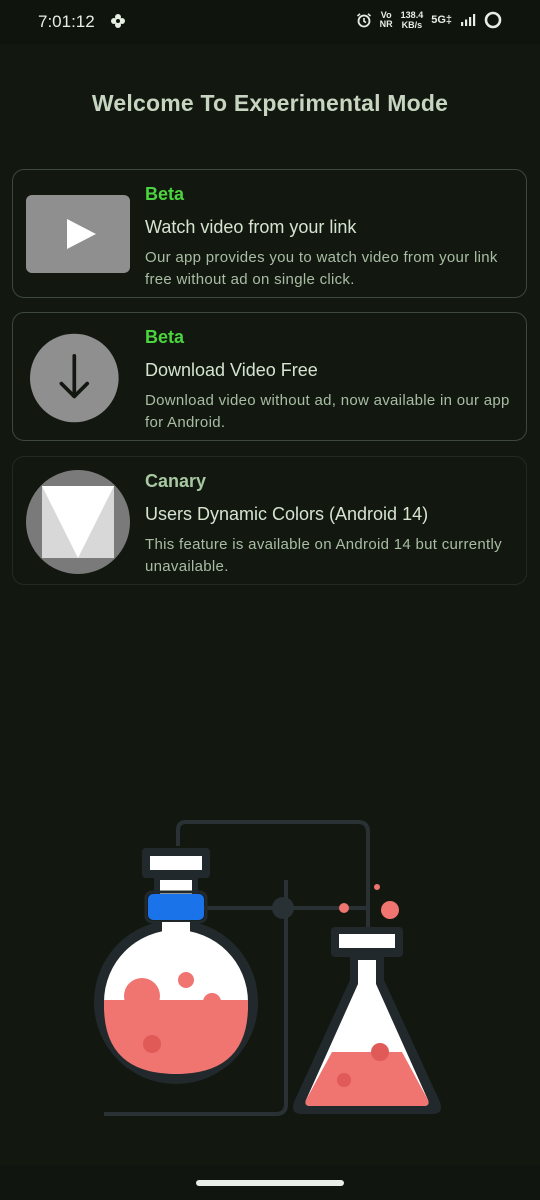 This screenshot has width=540, height=1200. I want to click on download-arrow-icon, so click(74, 378).